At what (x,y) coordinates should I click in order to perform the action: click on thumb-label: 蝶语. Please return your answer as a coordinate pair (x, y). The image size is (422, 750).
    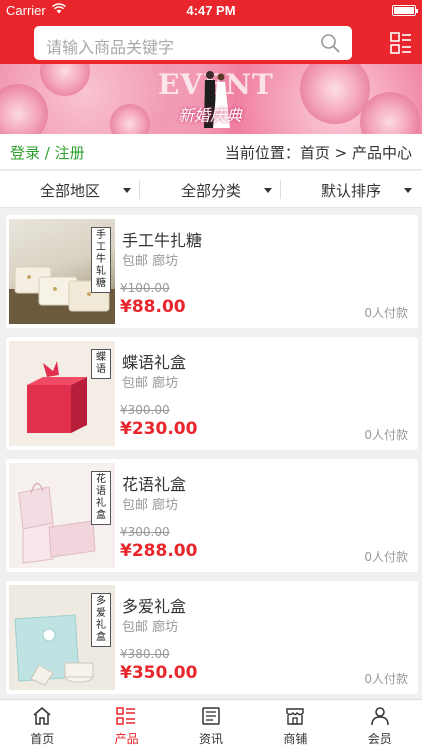
    Looking at the image, I should click on (101, 364).